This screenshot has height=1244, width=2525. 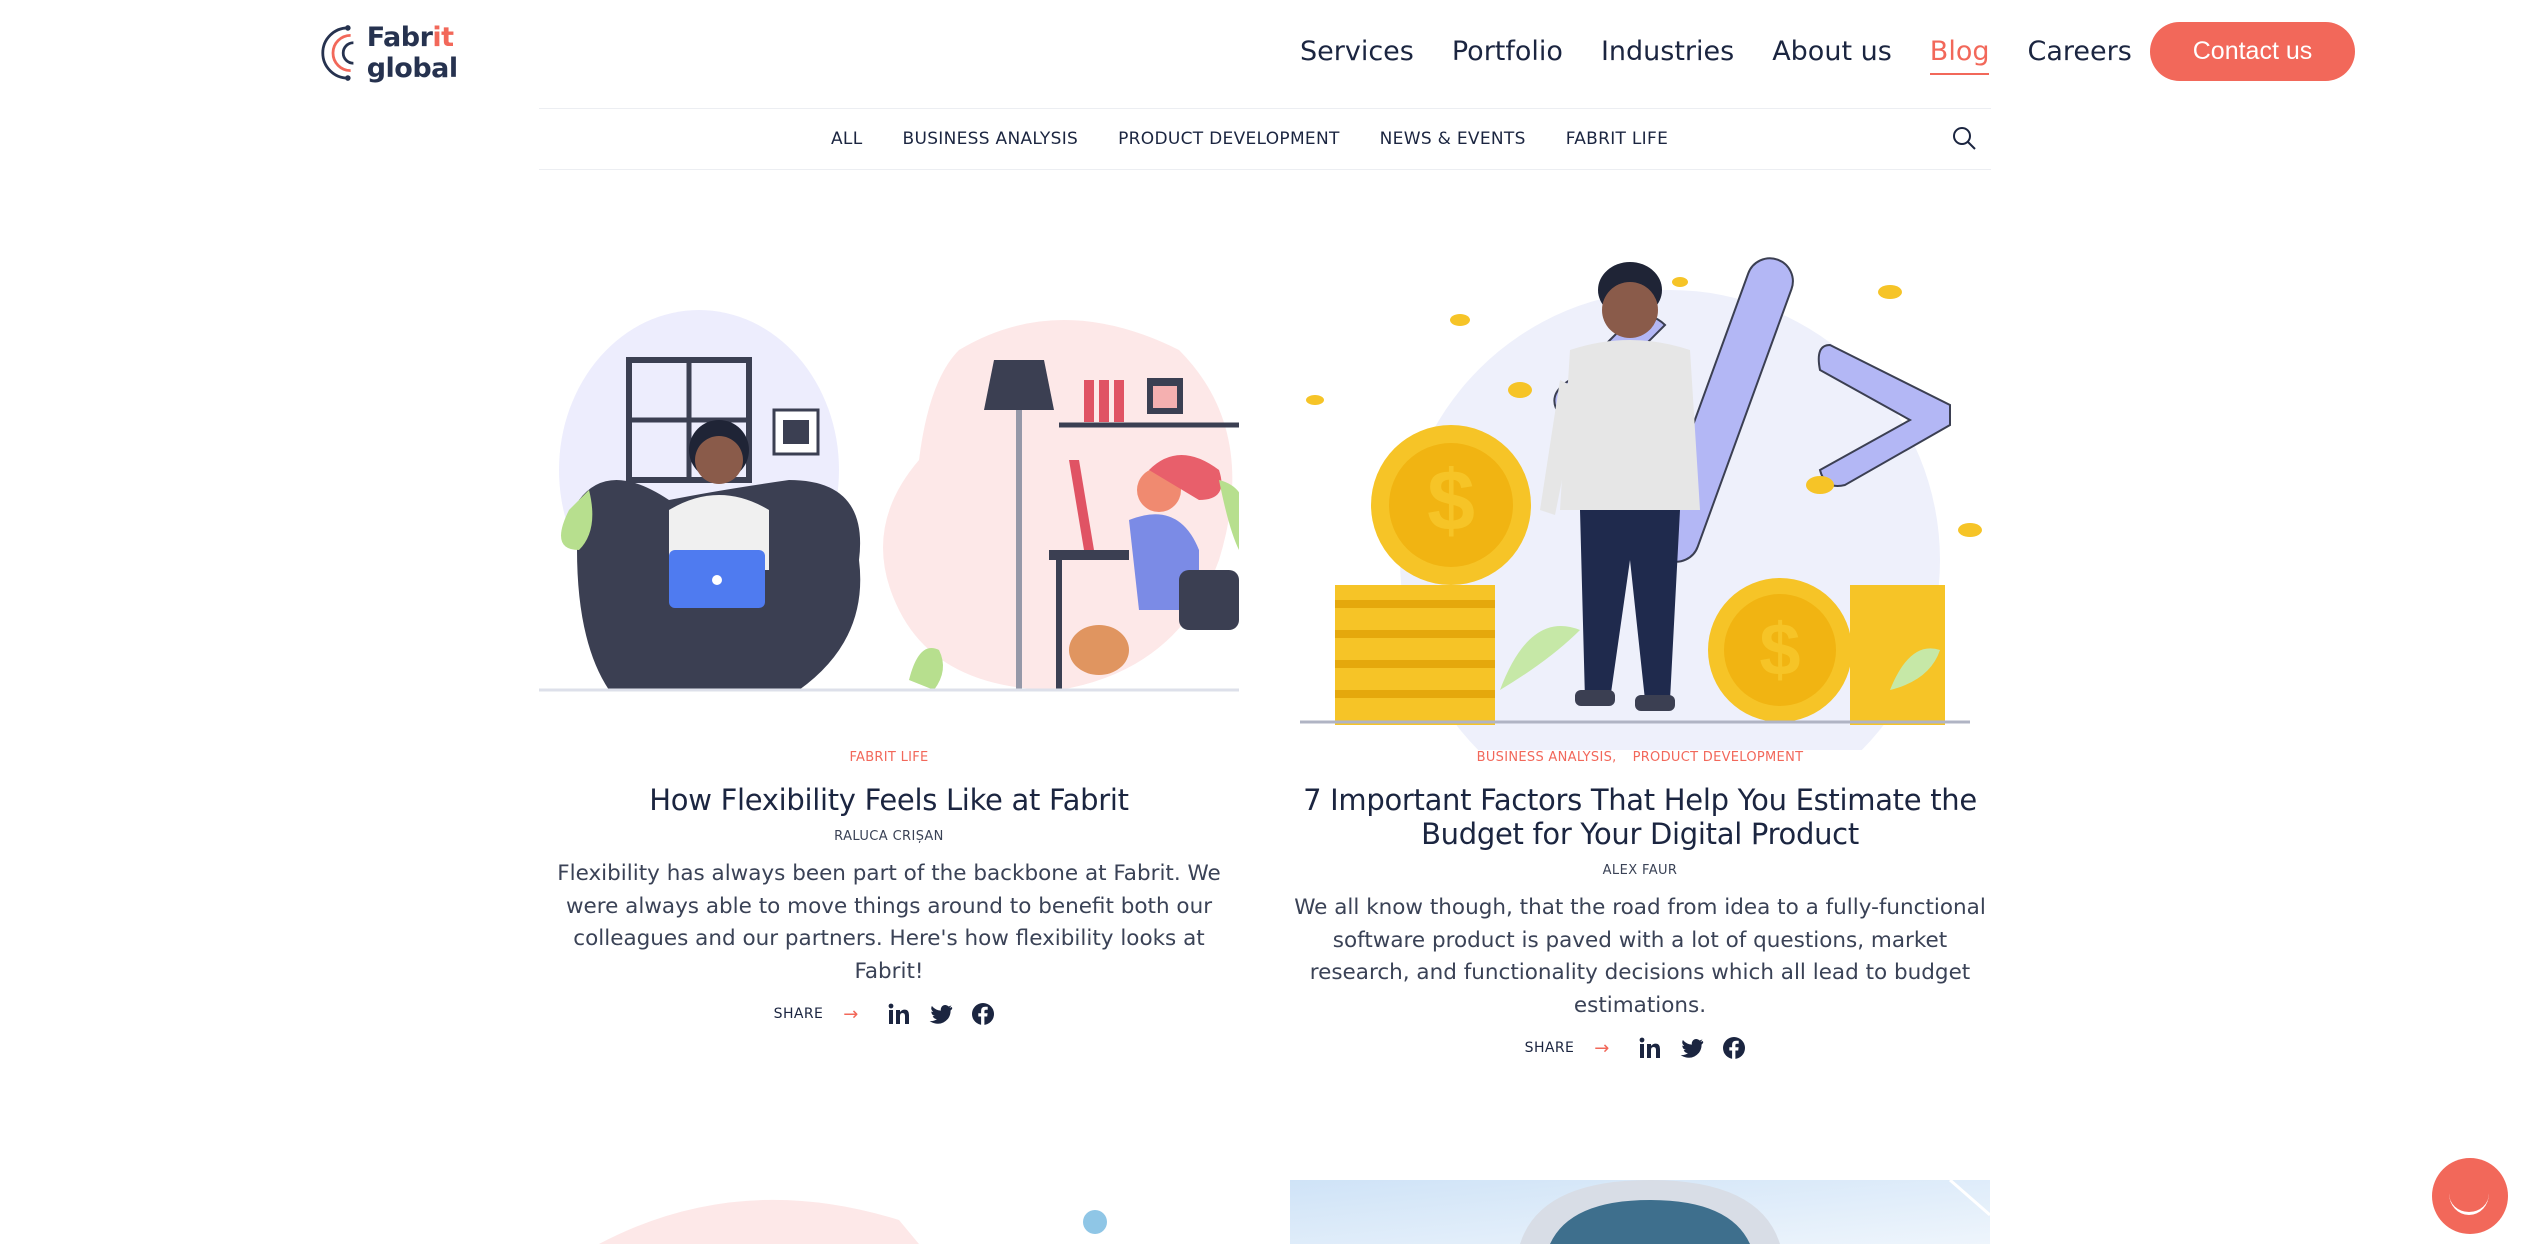 I want to click on partial-building-photo, so click(x=1640, y=1212).